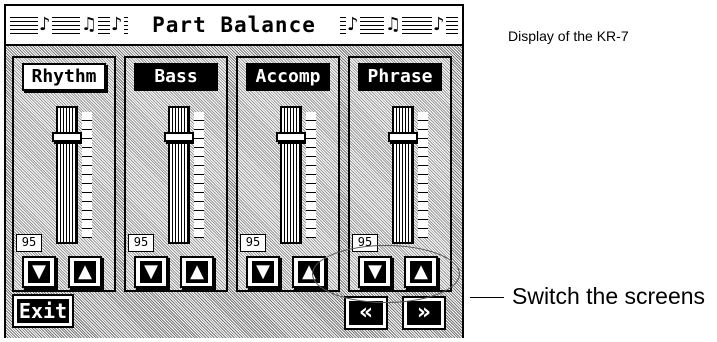  I want to click on highlight-oval, so click(386, 274).